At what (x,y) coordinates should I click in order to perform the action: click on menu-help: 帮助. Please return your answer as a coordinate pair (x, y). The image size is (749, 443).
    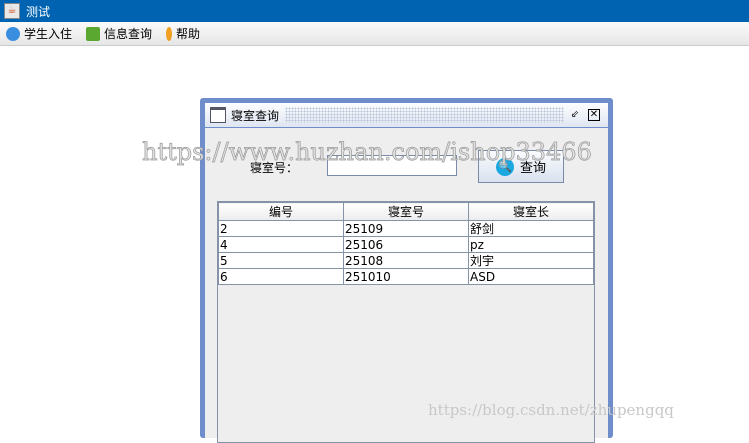
    Looking at the image, I should click on (183, 33).